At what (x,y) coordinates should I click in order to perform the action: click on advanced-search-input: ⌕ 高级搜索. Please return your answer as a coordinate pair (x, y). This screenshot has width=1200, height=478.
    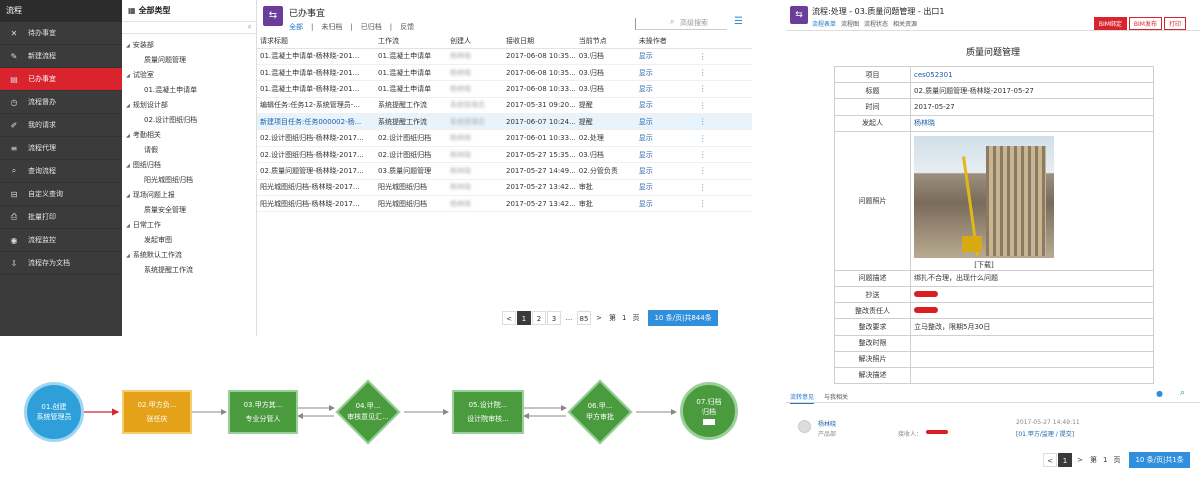
    Looking at the image, I should click on (681, 23).